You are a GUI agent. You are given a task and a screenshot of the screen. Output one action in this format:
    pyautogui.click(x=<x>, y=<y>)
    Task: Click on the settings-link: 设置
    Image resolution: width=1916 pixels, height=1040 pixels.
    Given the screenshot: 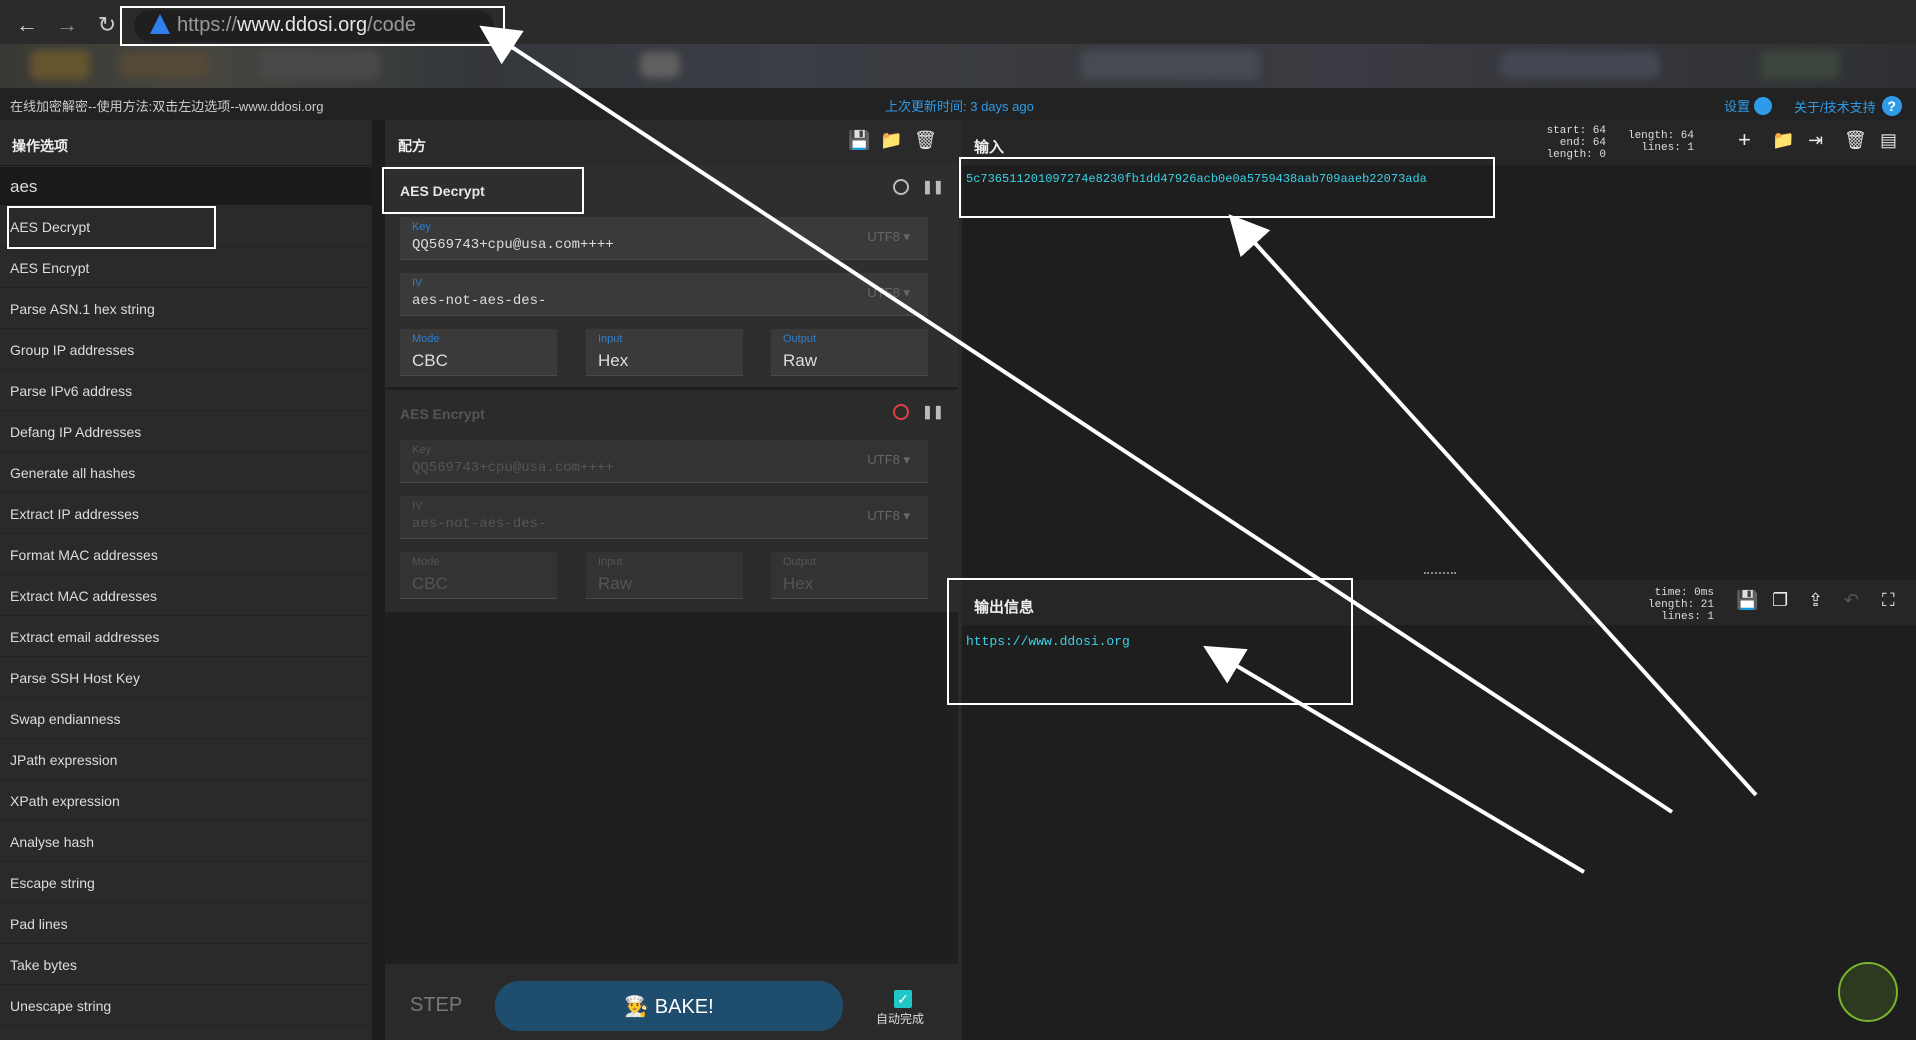 What is the action you would take?
    pyautogui.click(x=1748, y=105)
    